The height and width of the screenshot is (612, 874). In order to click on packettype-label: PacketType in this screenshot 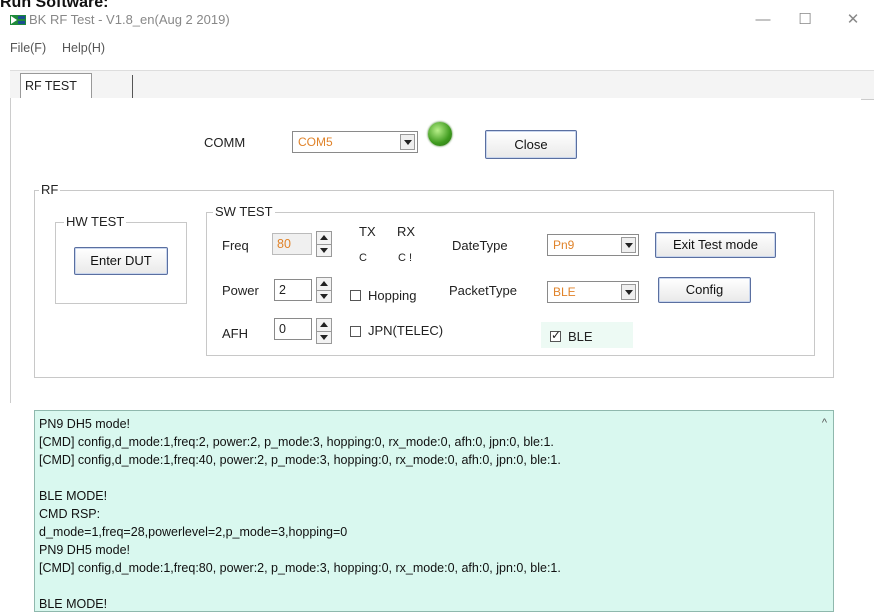, I will do `click(483, 290)`.